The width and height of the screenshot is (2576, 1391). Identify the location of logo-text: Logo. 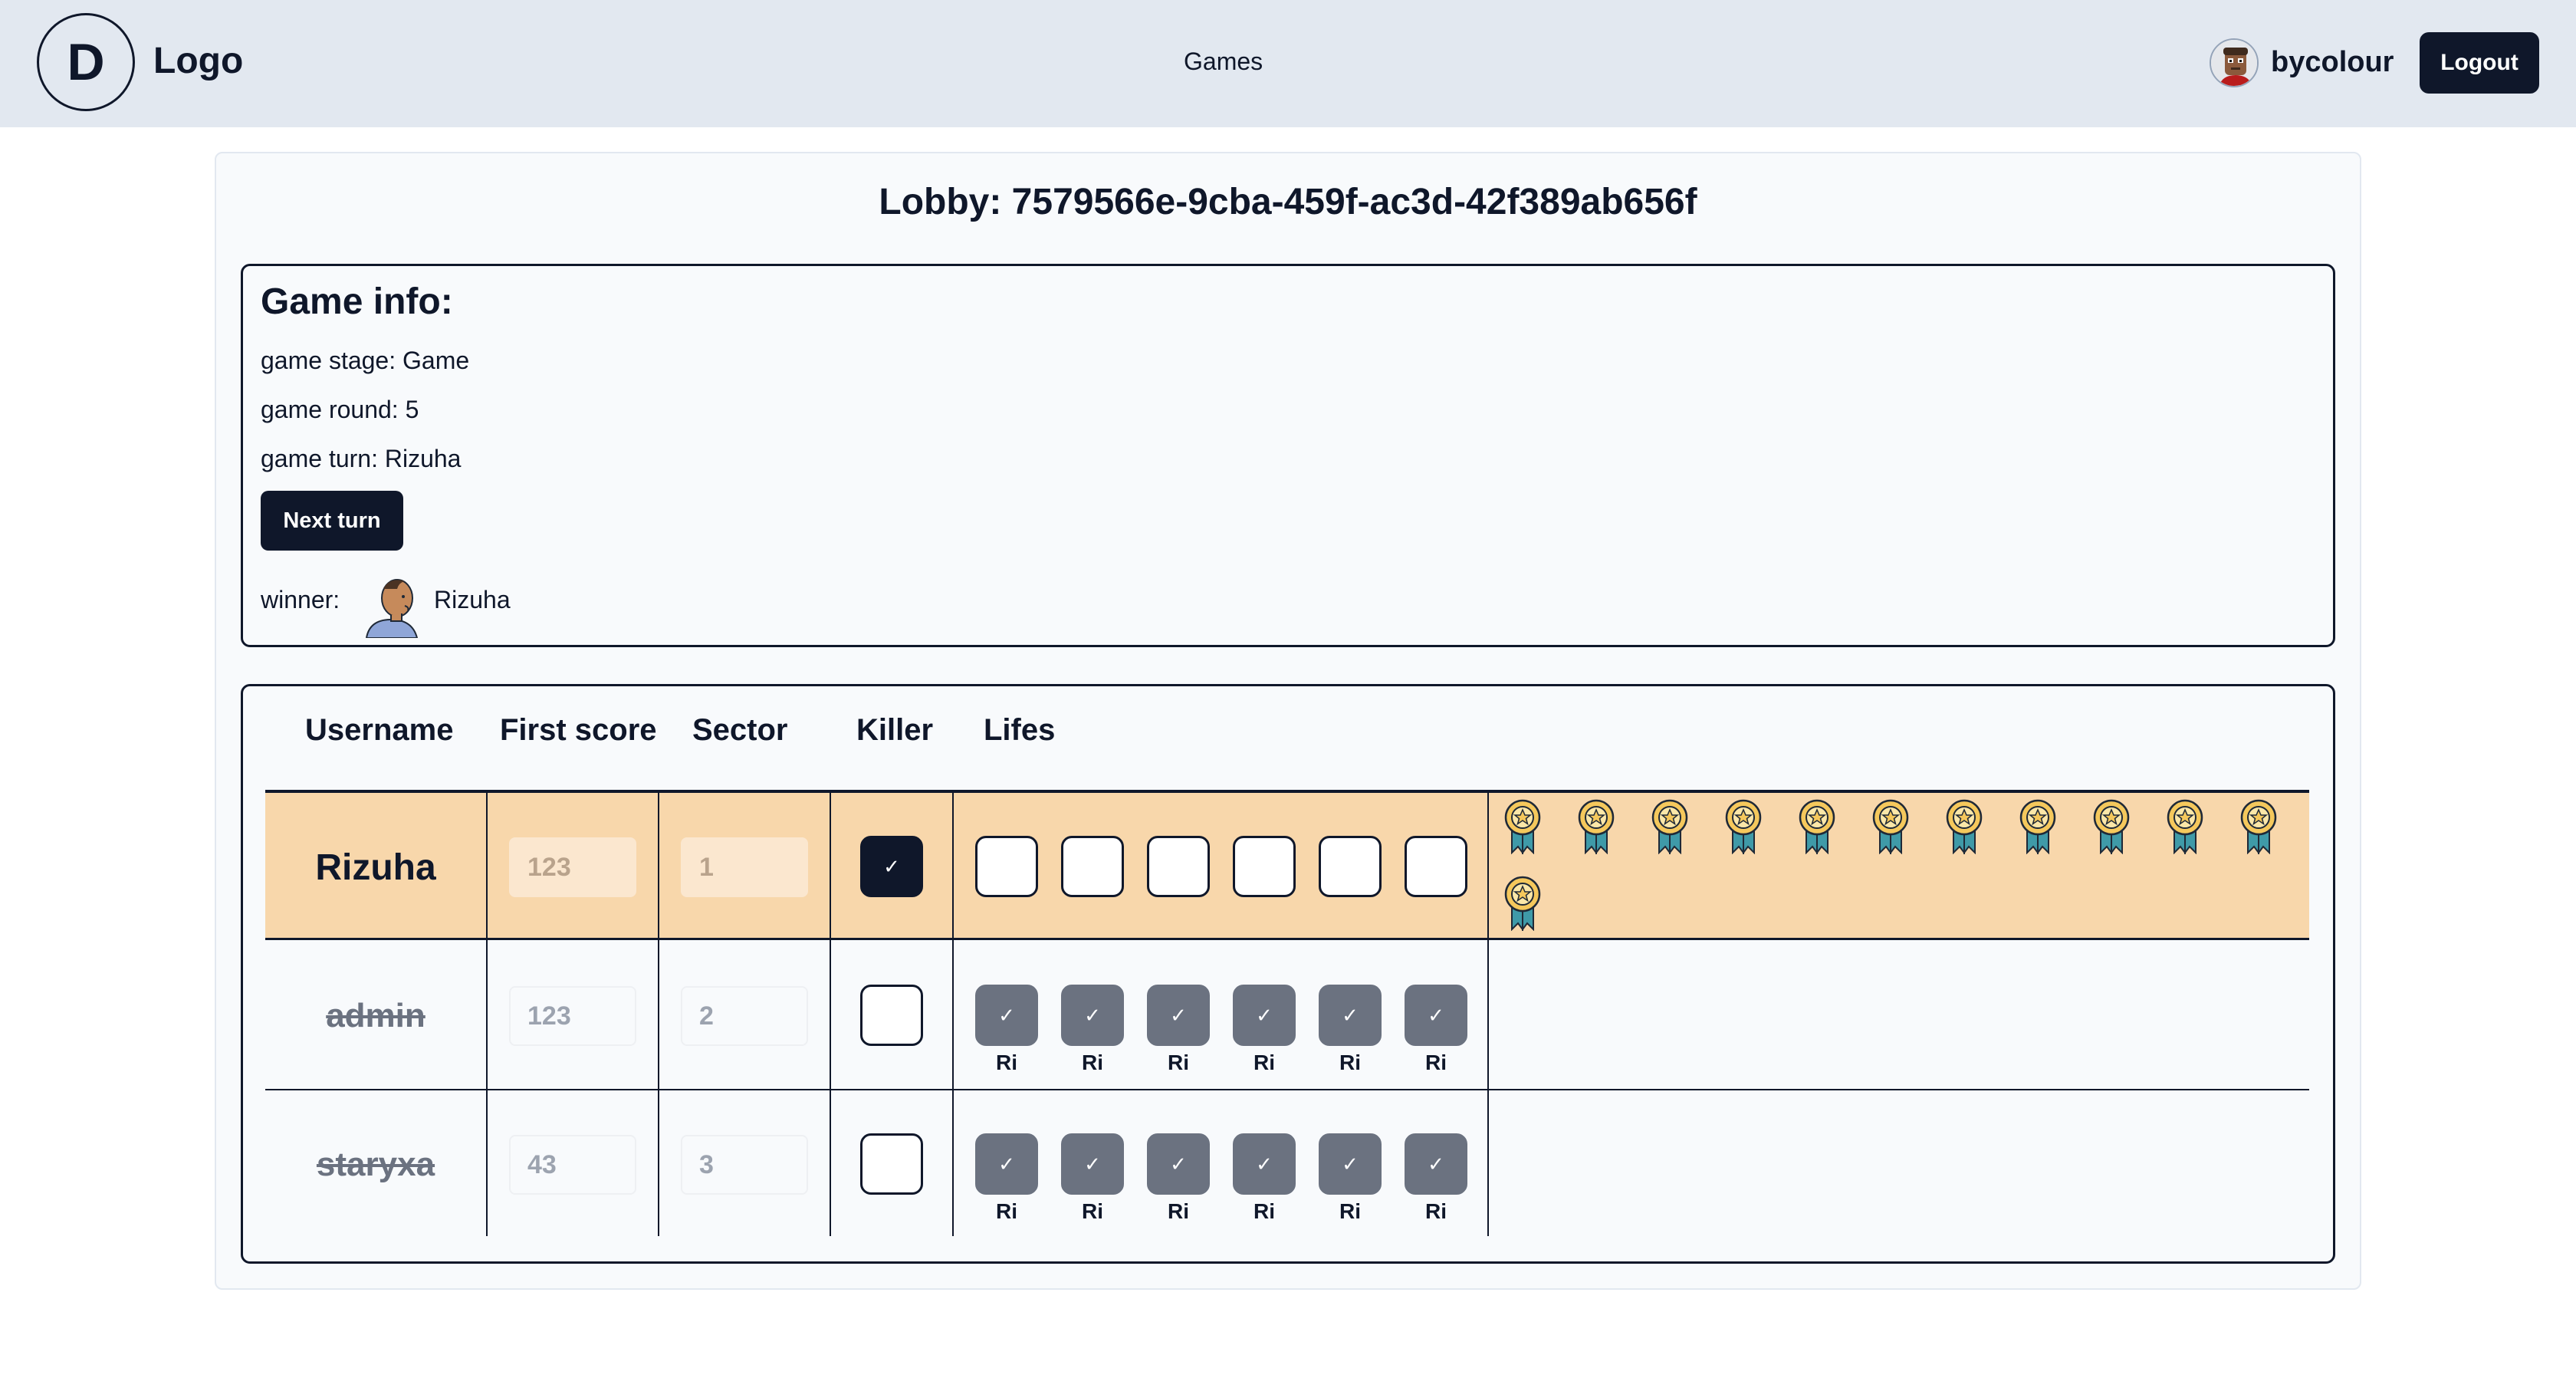
(198, 61).